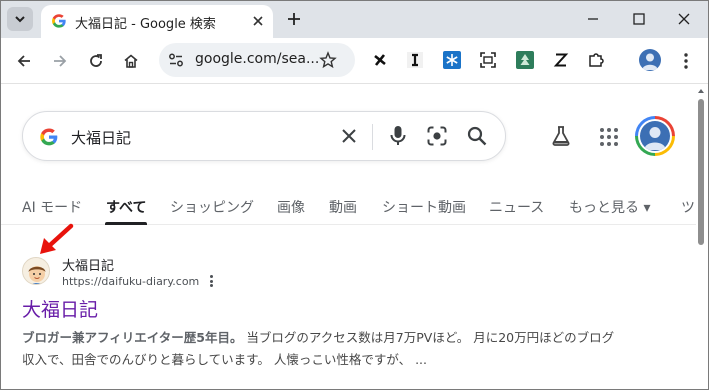 The width and height of the screenshot is (709, 390). What do you see at coordinates (415, 60) in the screenshot?
I see `extension-i-icon` at bounding box center [415, 60].